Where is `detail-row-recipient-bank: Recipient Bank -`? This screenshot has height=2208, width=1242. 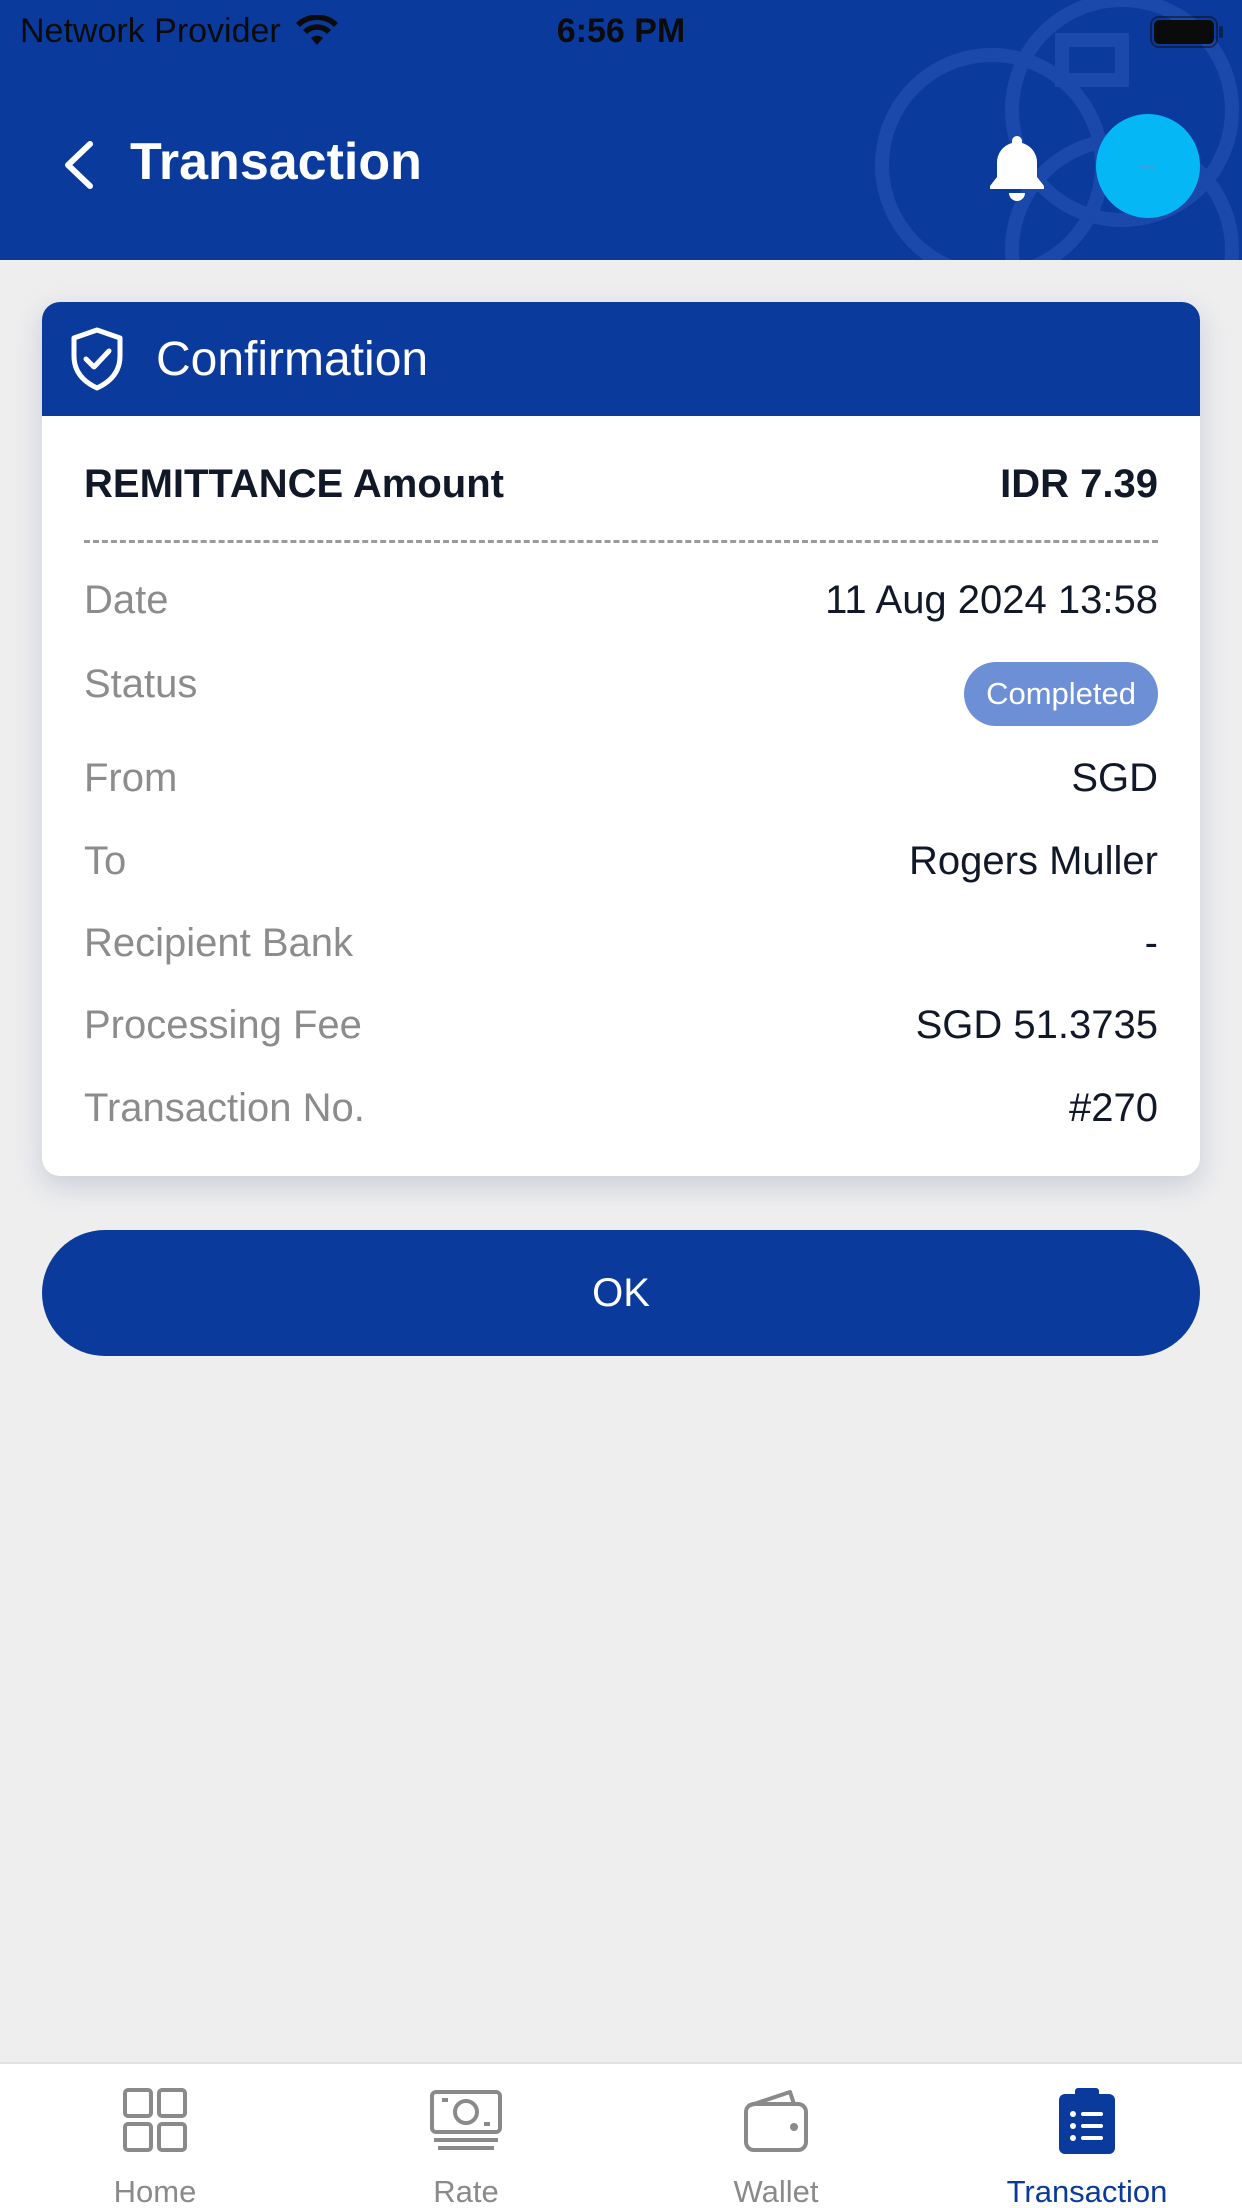 detail-row-recipient-bank: Recipient Bank - is located at coordinates (621, 943).